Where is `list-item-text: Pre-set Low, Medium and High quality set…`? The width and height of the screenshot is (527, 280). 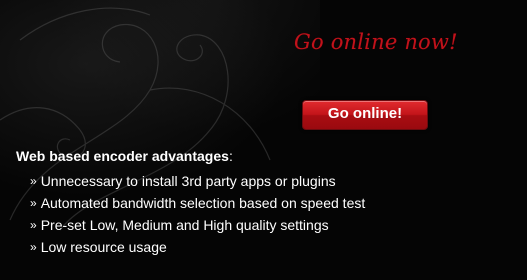 list-item-text: Pre-set Low, Medium and High quality set… is located at coordinates (184, 225).